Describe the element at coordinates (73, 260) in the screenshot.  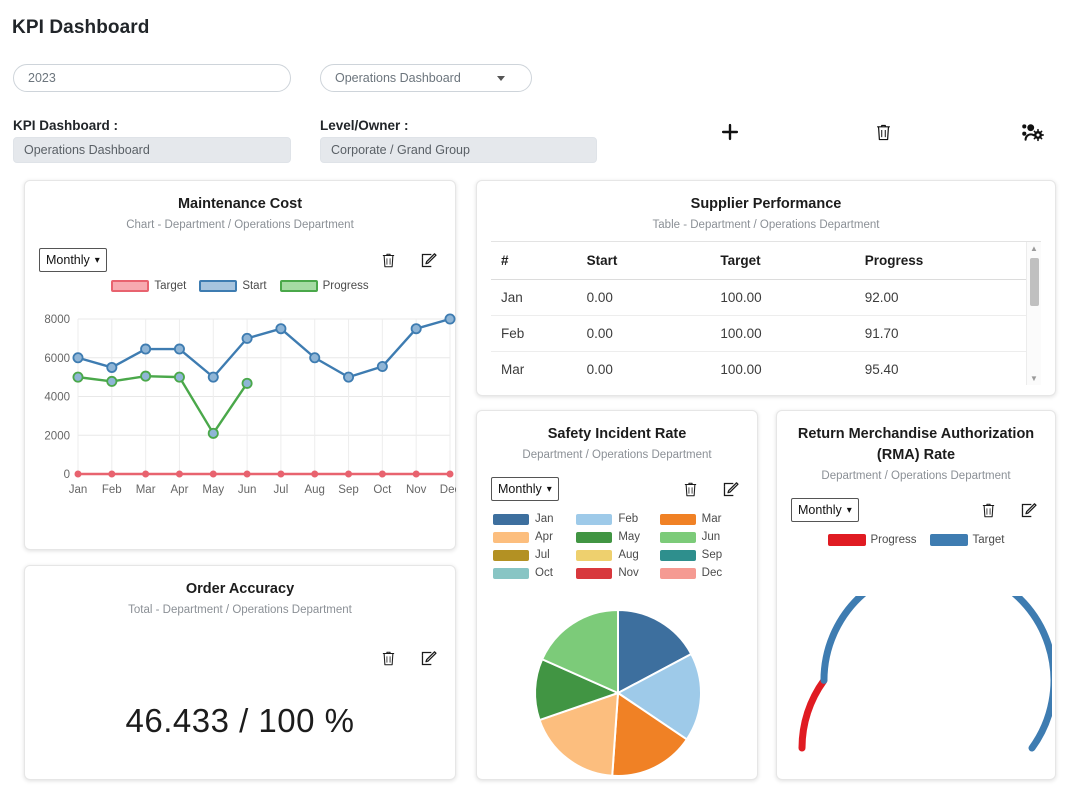
I see `period-select-maintenance: Monthly ▾` at that location.